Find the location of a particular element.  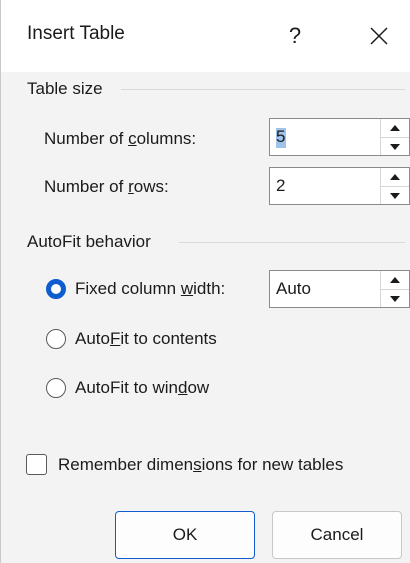

dialog-title: Insert Table is located at coordinates (76, 33).